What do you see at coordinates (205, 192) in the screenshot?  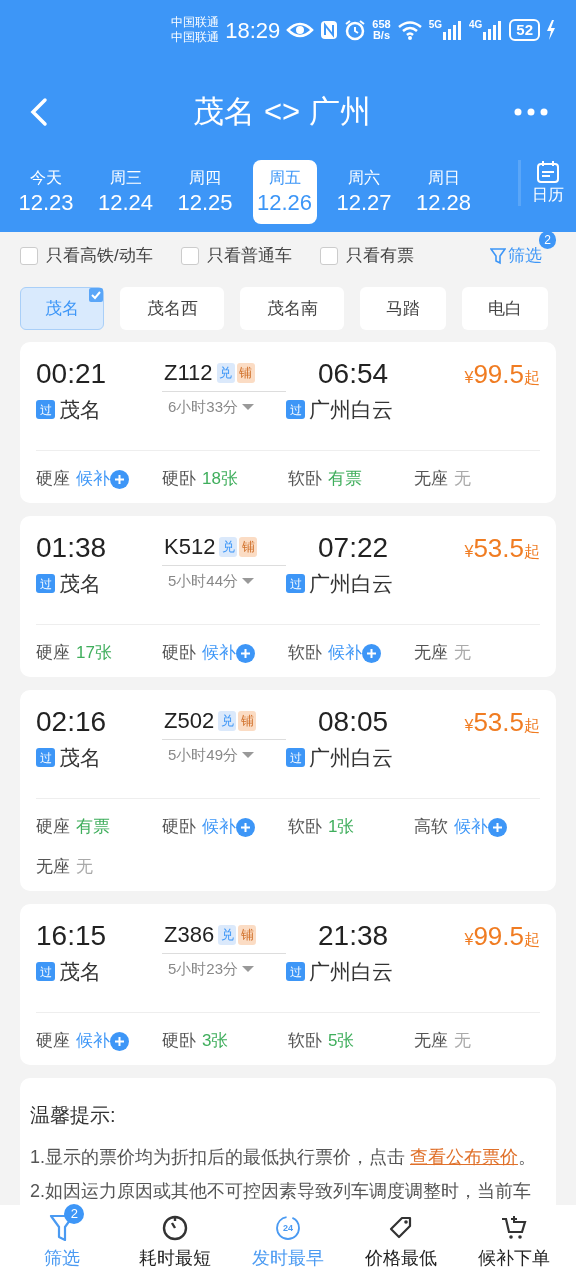 I see `date-tab: 周四 12.25` at bounding box center [205, 192].